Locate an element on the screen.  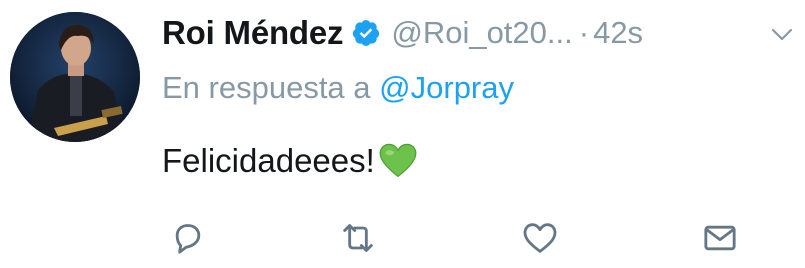
tweet-header: Roi Méndez @Roi_ot20... · 42s is located at coordinates (402, 33).